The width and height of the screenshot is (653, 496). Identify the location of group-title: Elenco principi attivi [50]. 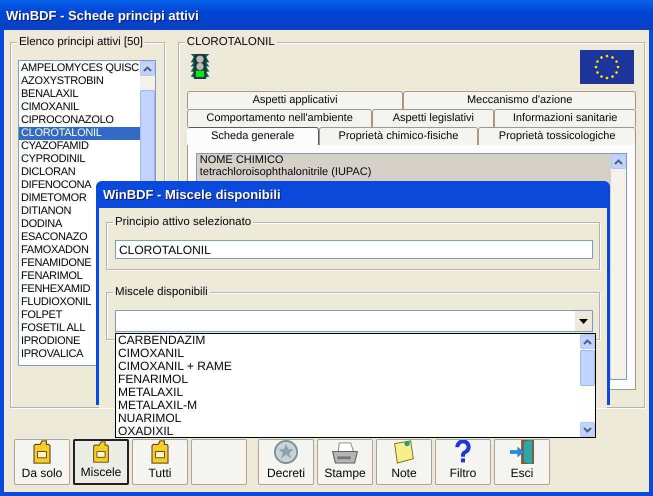
(81, 42).